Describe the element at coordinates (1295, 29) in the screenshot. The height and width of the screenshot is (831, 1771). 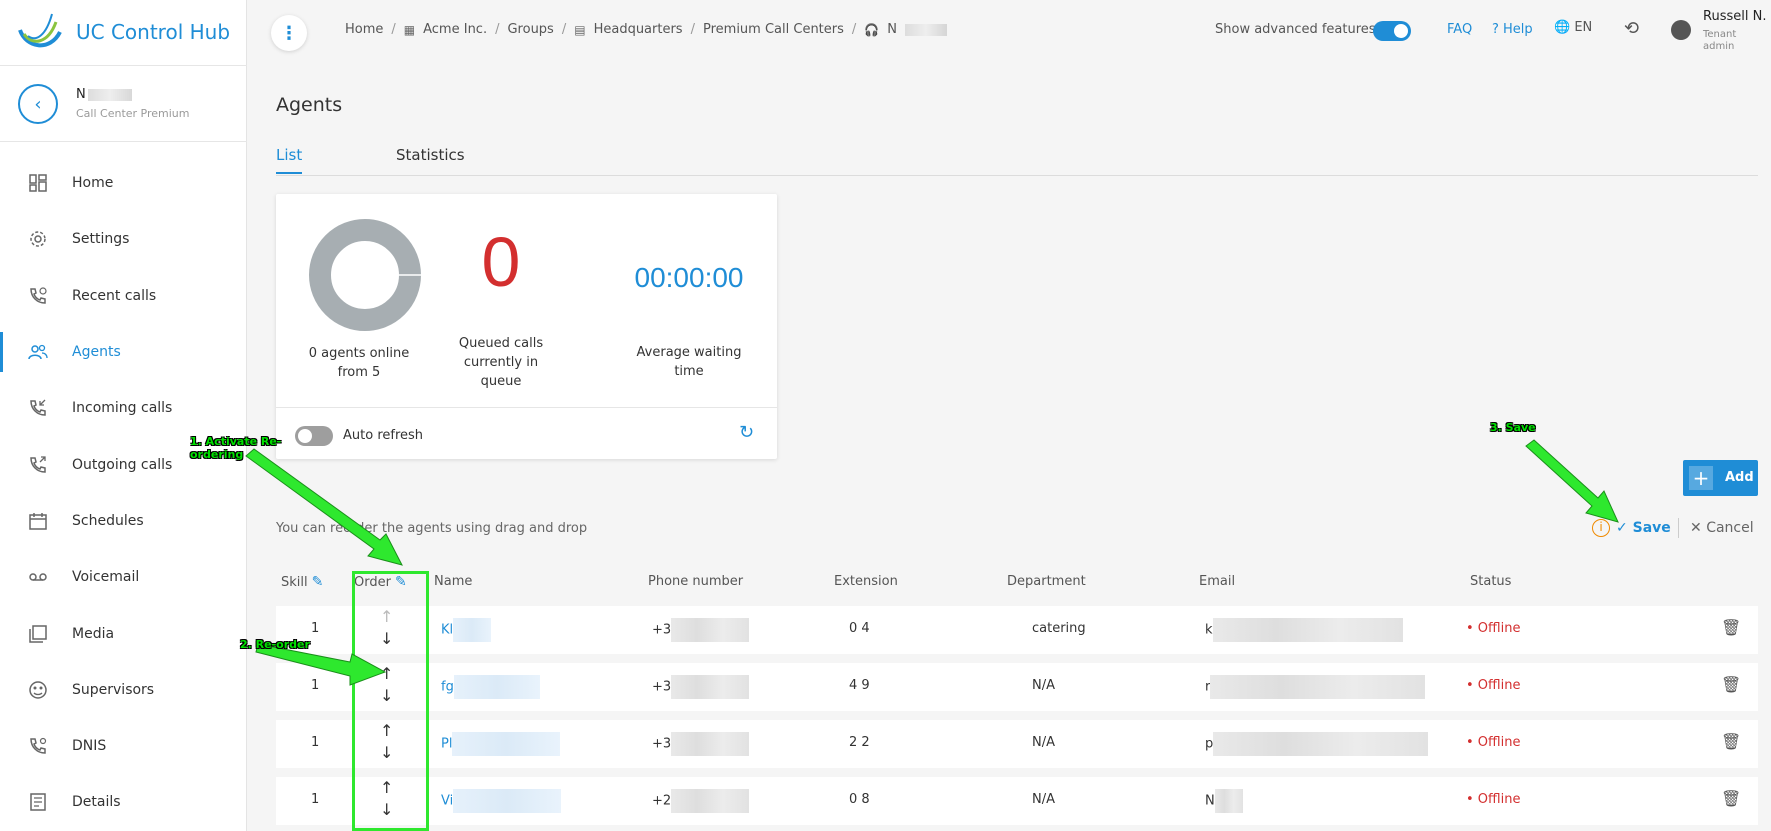
I see `advanced-features-label: Show advanced features` at that location.